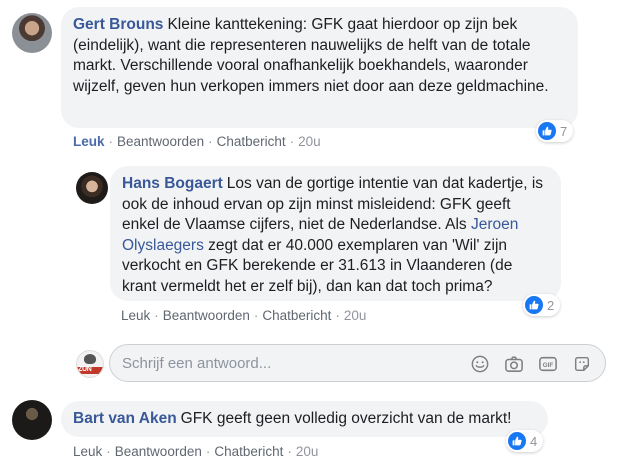  I want to click on reply-input-box: GIF, so click(357, 363).